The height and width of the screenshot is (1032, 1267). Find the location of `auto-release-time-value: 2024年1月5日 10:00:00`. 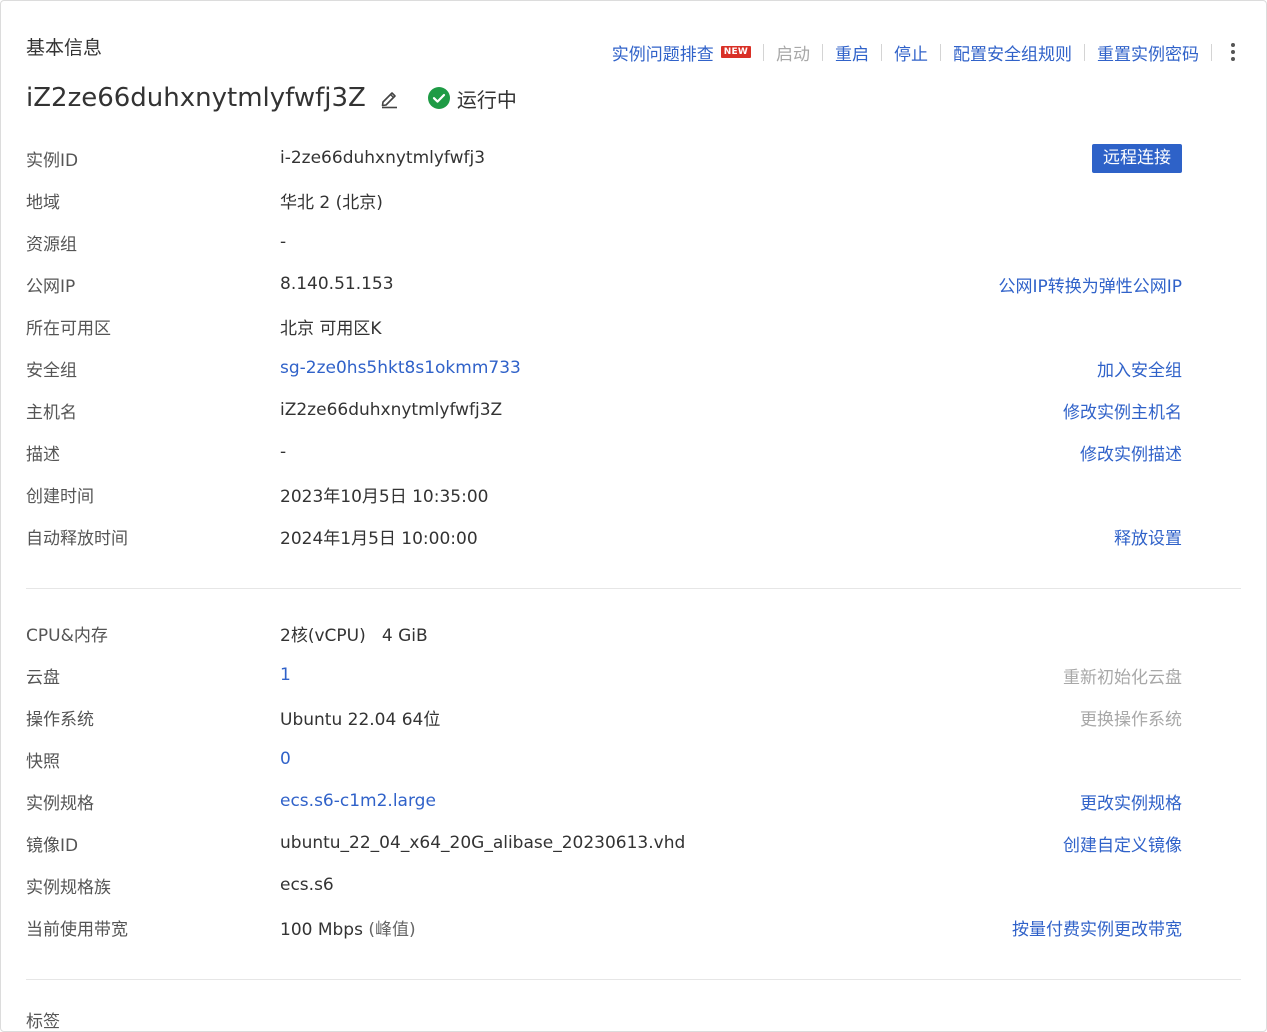

auto-release-time-value: 2024年1月5日 10:00:00 is located at coordinates (379, 538).